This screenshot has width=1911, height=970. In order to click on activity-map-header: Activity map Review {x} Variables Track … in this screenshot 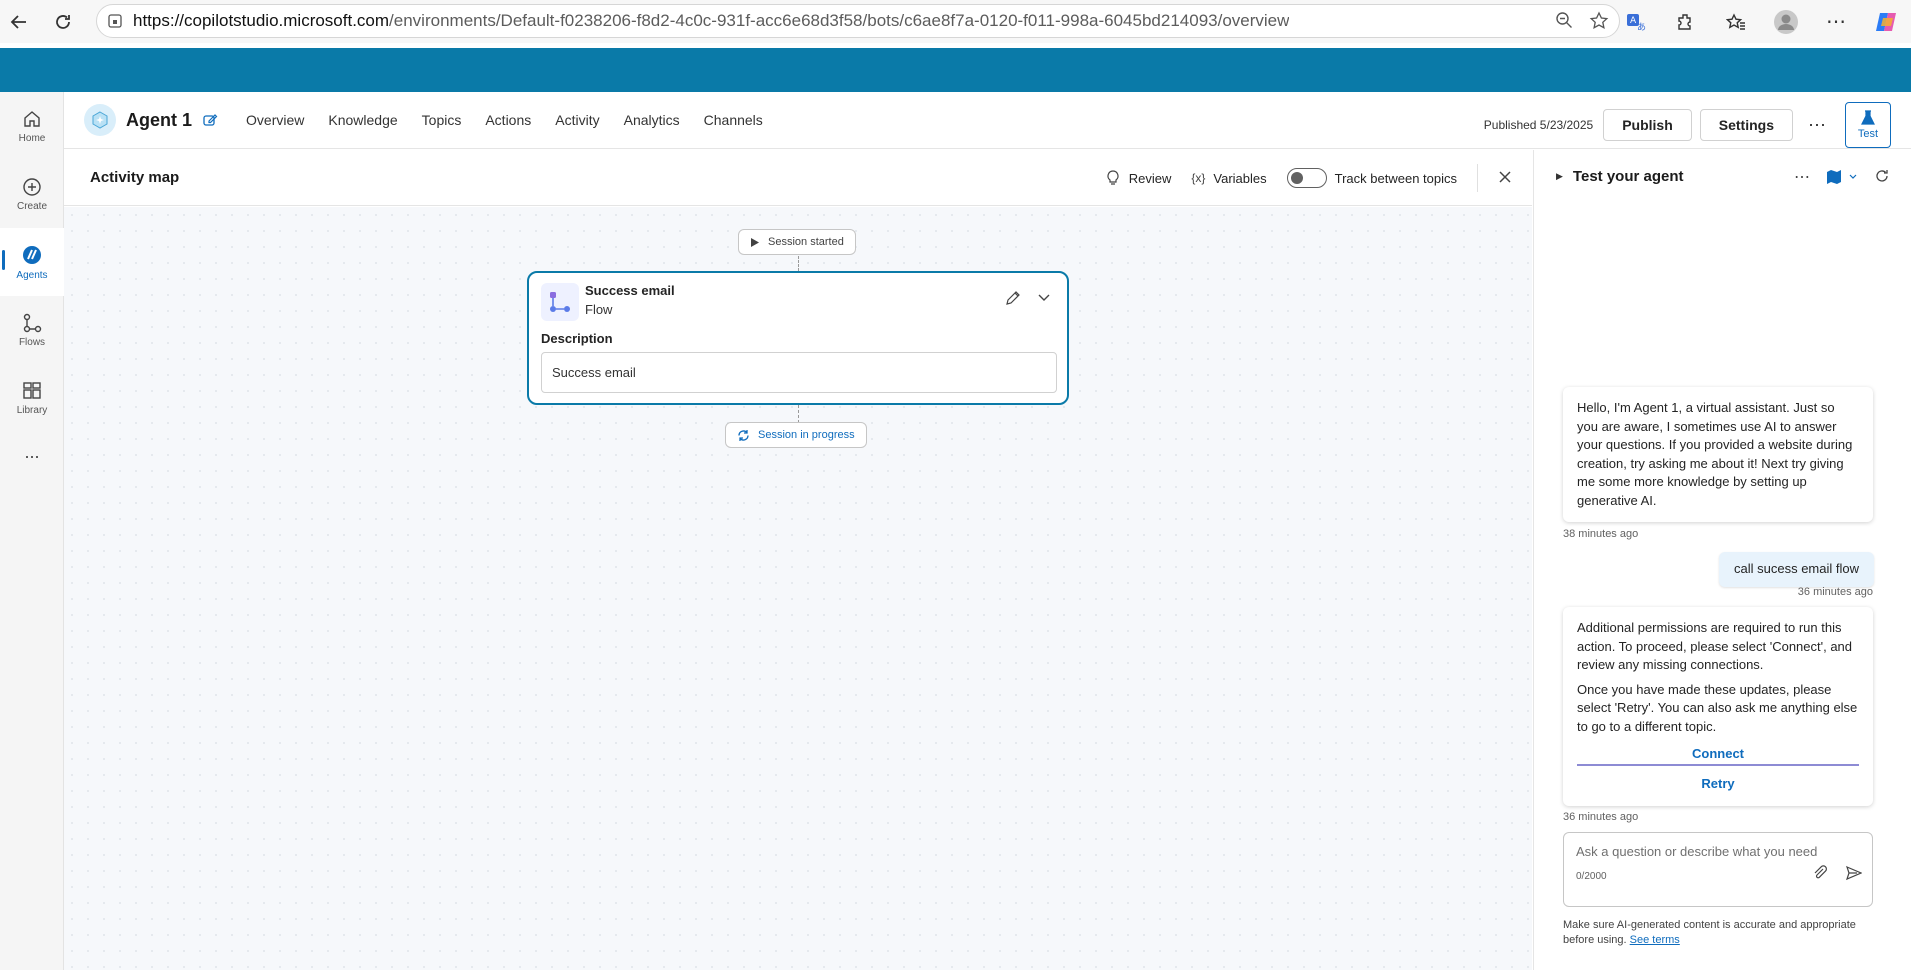, I will do `click(798, 178)`.